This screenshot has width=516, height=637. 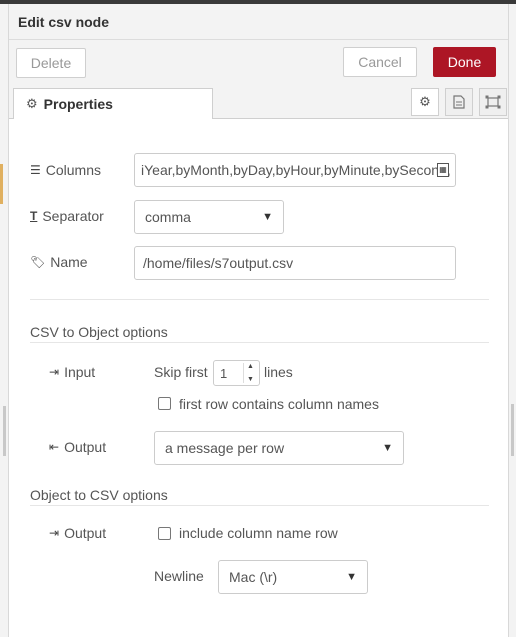 I want to click on columns-label: ☰ Columns, so click(x=66, y=170).